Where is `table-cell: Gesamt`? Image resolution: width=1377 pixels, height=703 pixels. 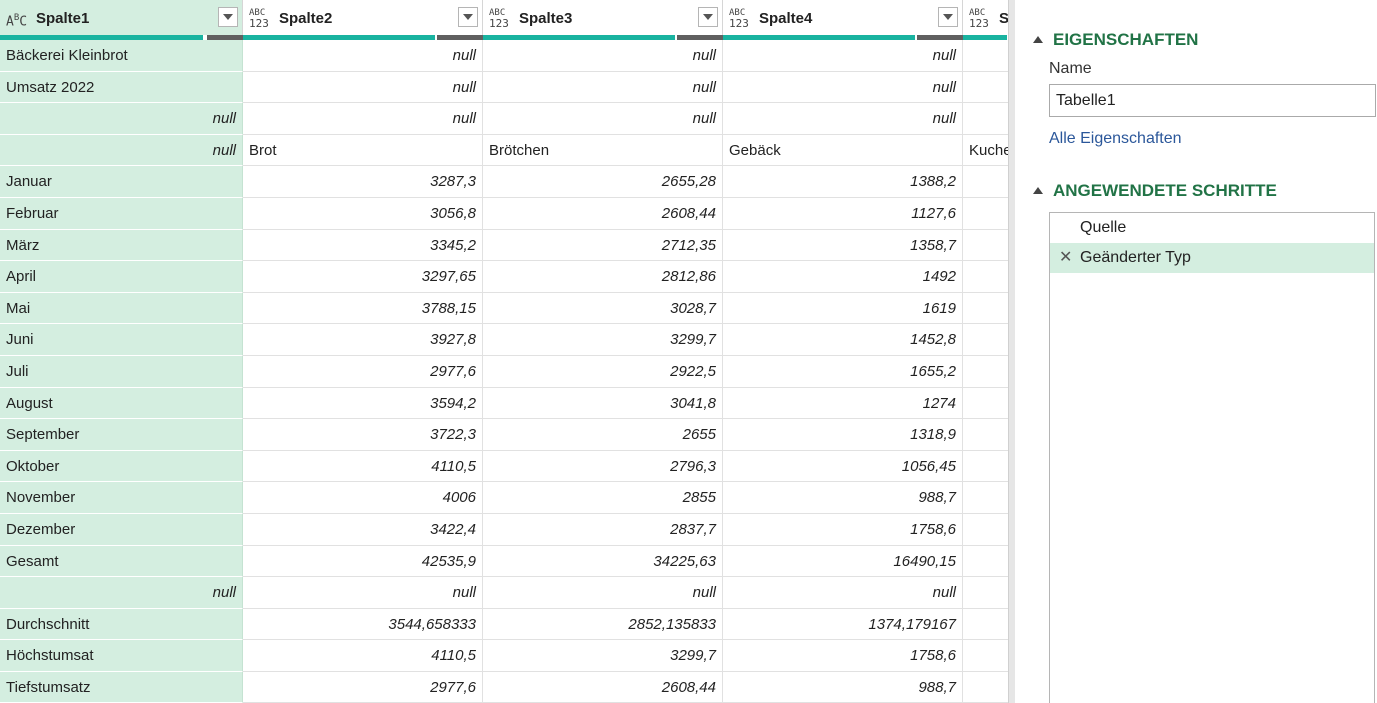
table-cell: Gesamt is located at coordinates (121, 561).